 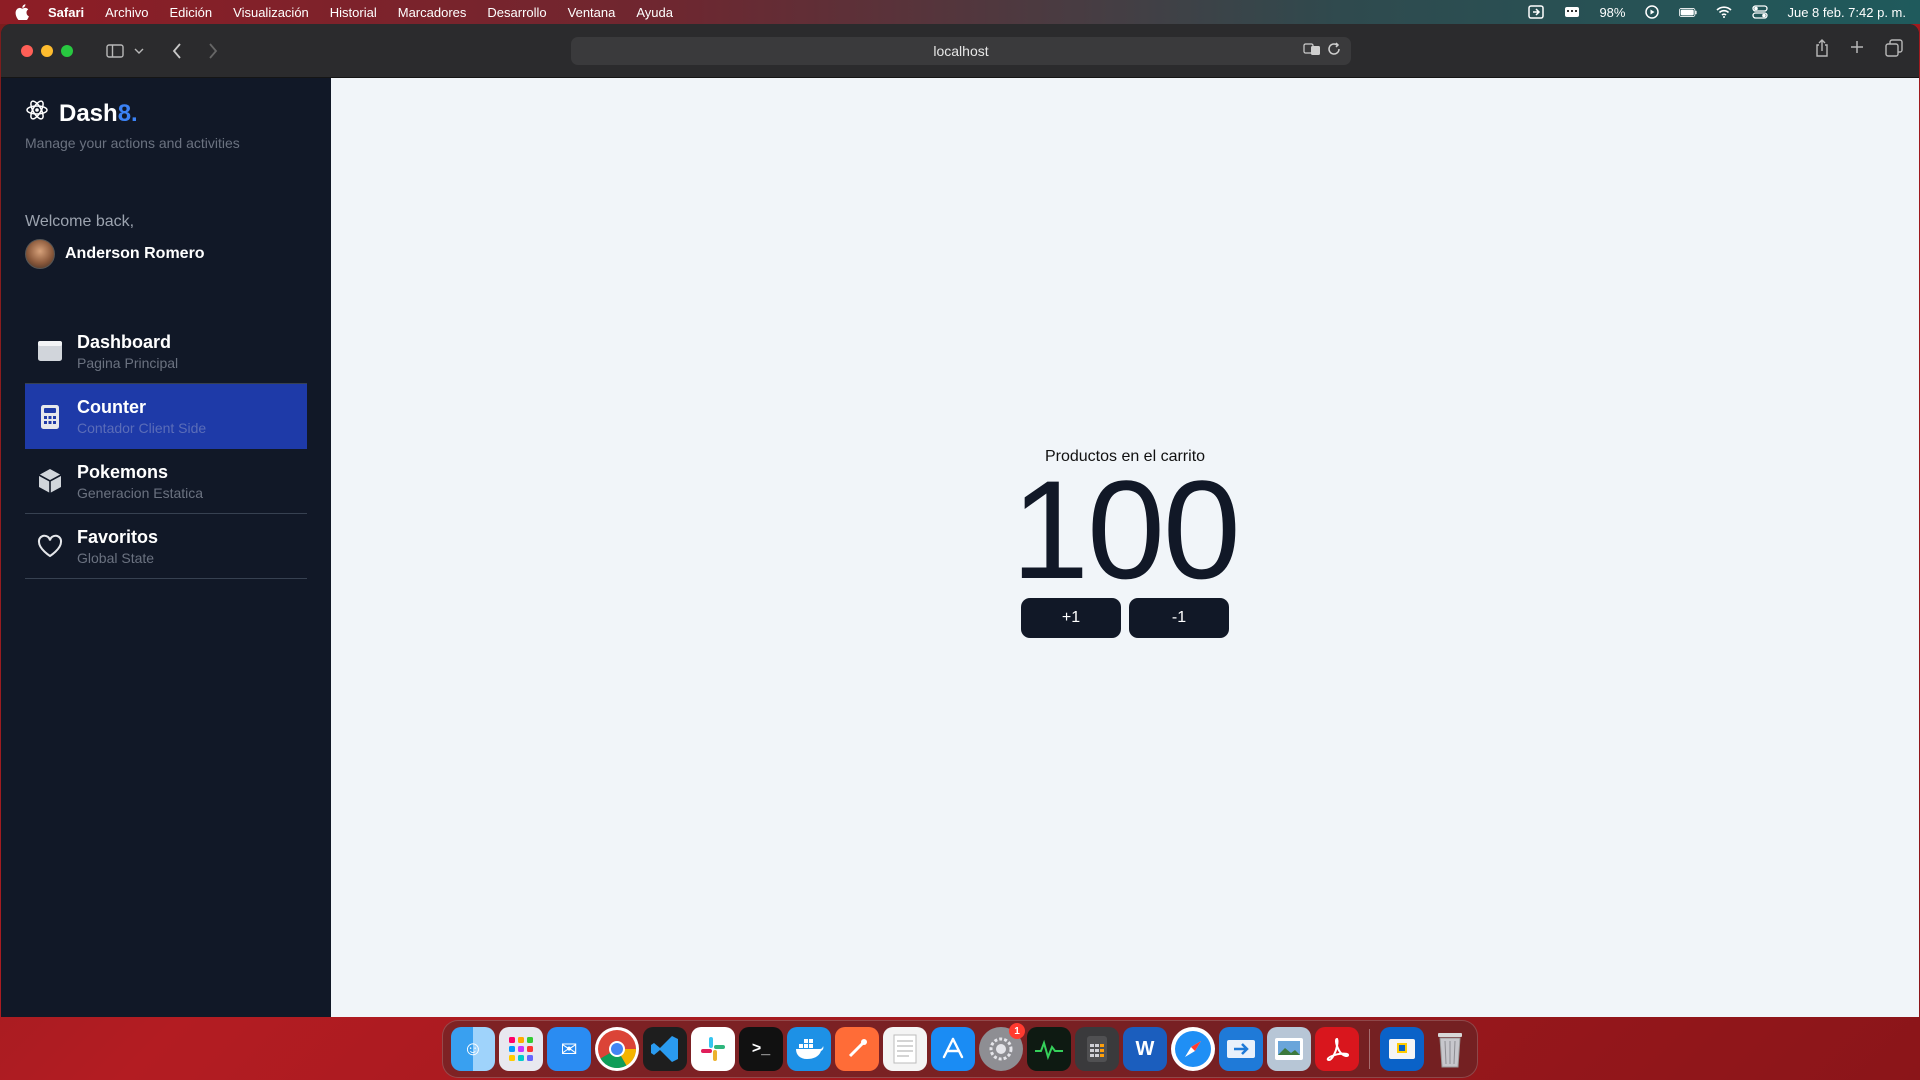 What do you see at coordinates (857, 1049) in the screenshot?
I see `dock-postman-icon` at bounding box center [857, 1049].